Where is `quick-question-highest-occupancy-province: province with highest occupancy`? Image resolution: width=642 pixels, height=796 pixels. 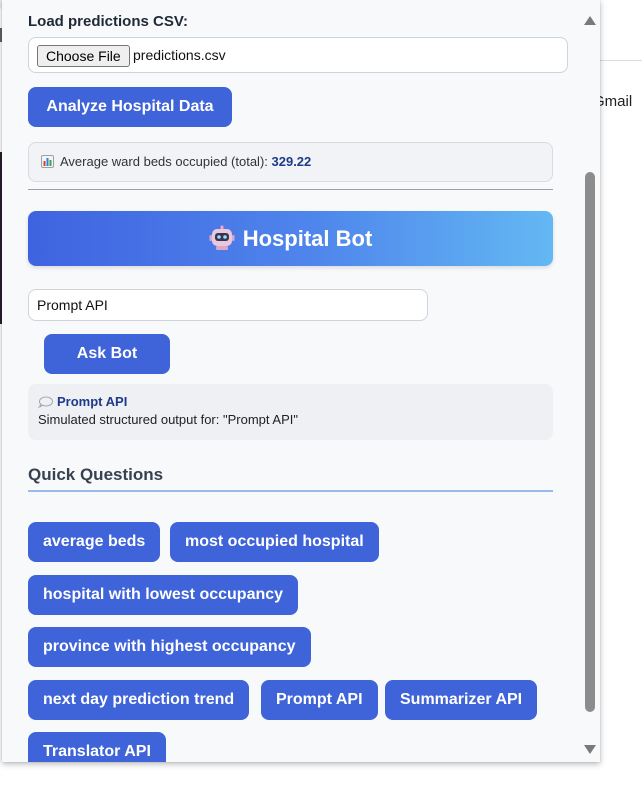
quick-question-highest-occupancy-province: province with highest occupancy is located at coordinates (169, 647).